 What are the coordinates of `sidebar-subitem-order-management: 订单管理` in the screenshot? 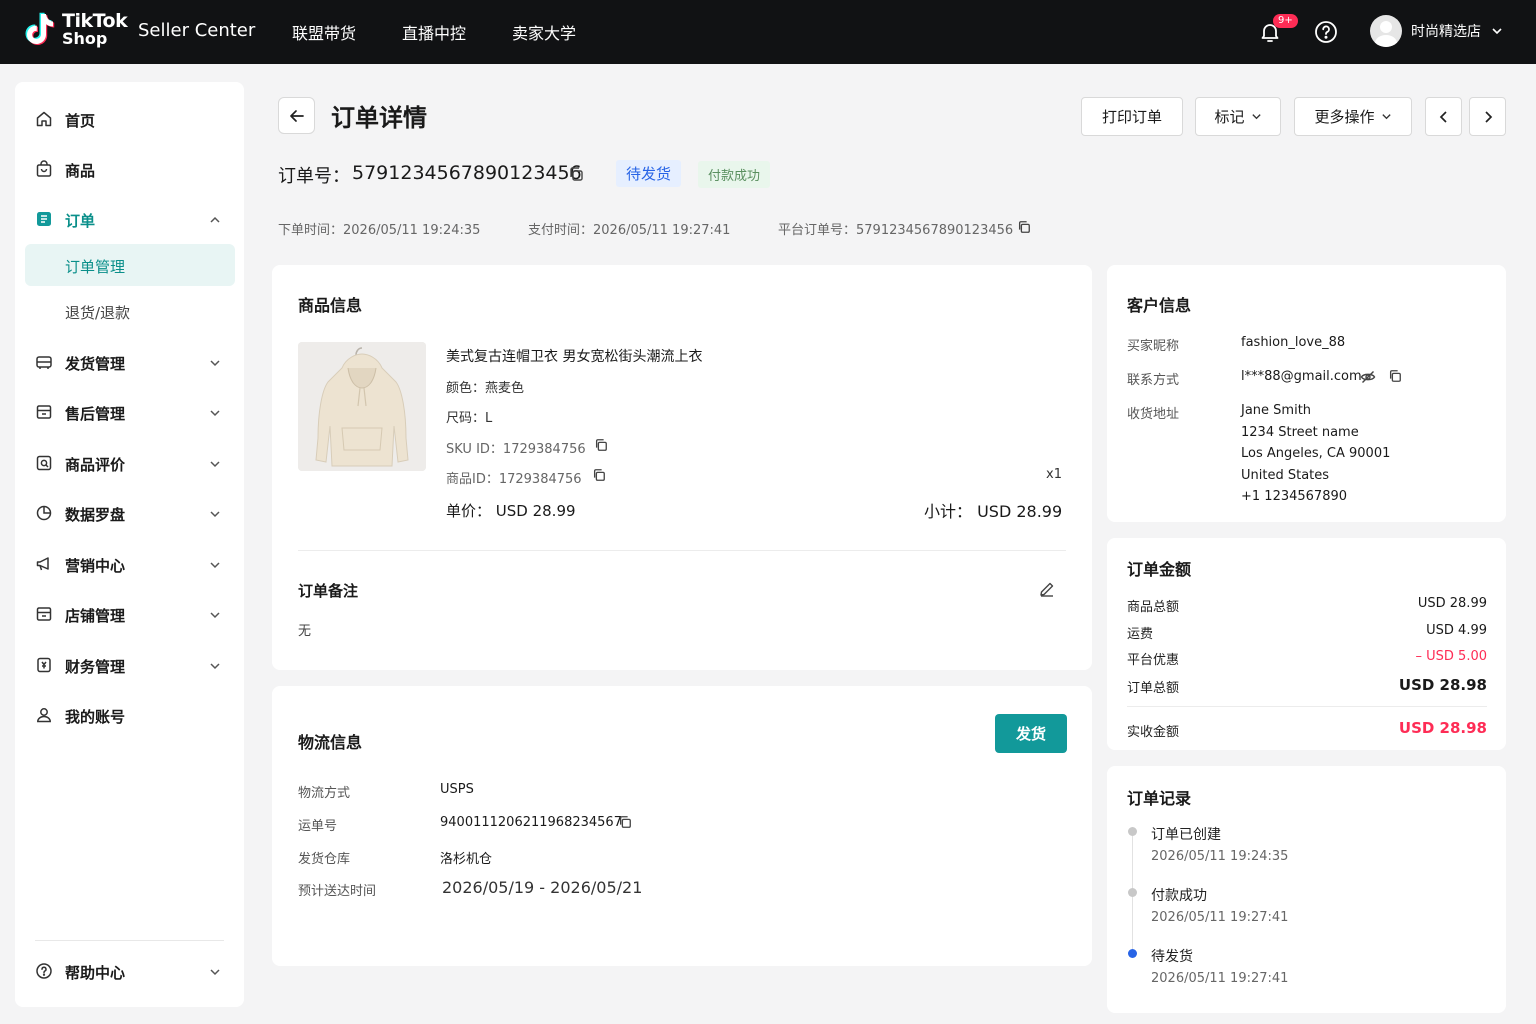 It's located at (130, 265).